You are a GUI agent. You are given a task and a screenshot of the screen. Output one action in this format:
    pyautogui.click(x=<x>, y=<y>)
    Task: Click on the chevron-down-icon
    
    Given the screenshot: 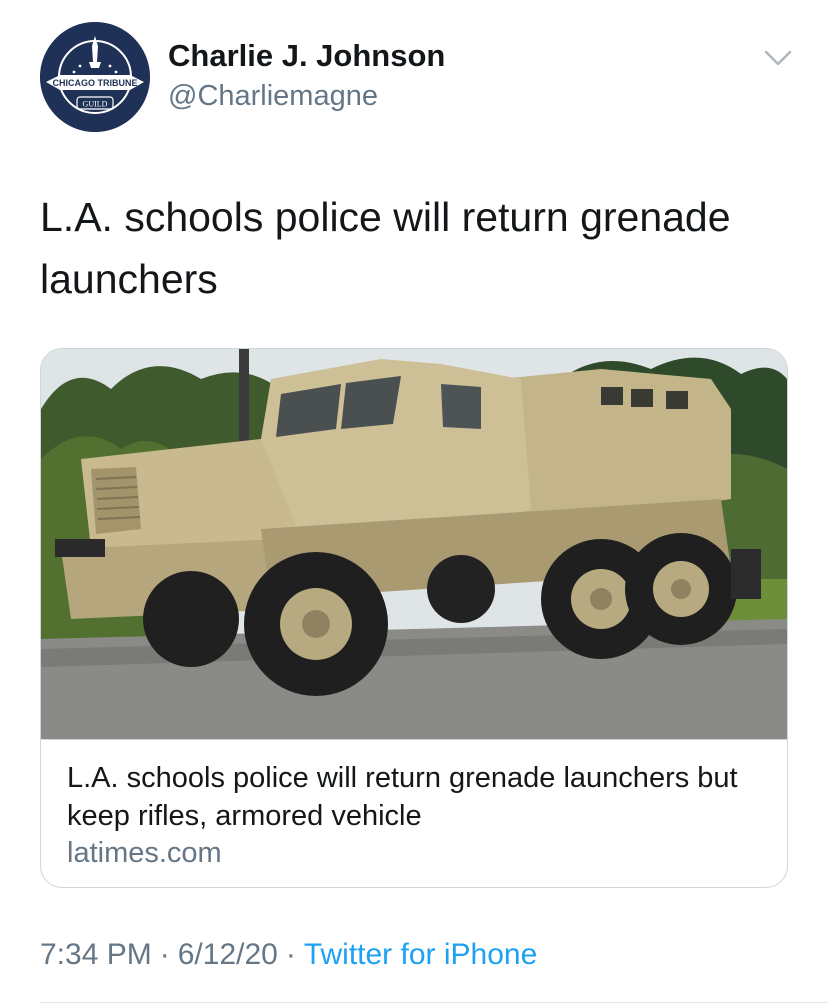 What is the action you would take?
    pyautogui.click(x=778, y=58)
    